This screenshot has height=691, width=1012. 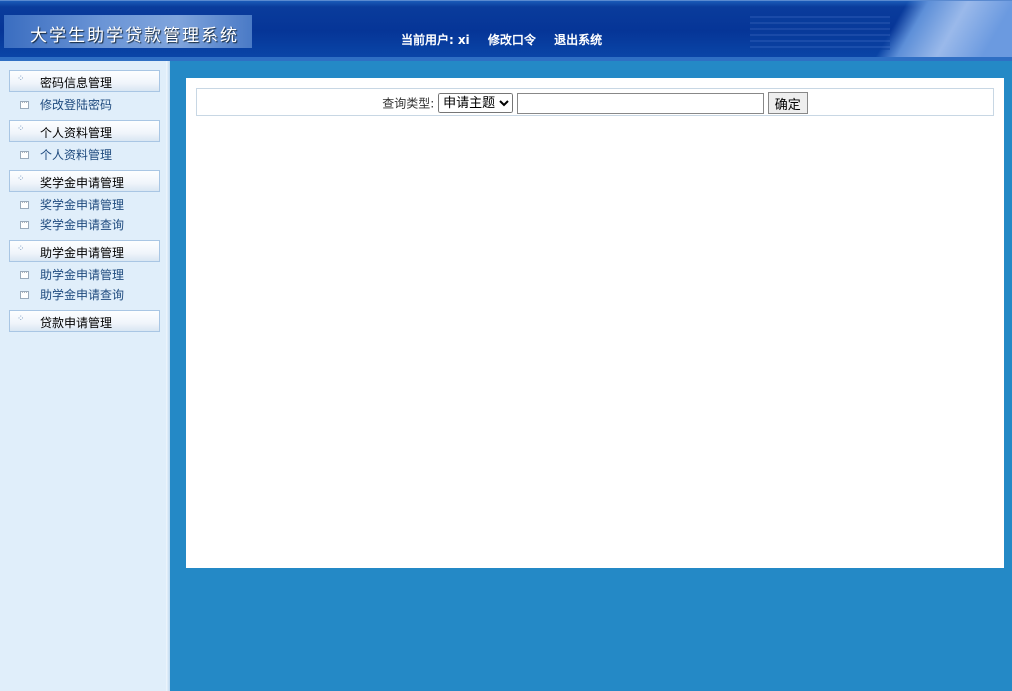 I want to click on sidebar-item-scholarship-query: ··· 奖学金申请查询, so click(x=72, y=225).